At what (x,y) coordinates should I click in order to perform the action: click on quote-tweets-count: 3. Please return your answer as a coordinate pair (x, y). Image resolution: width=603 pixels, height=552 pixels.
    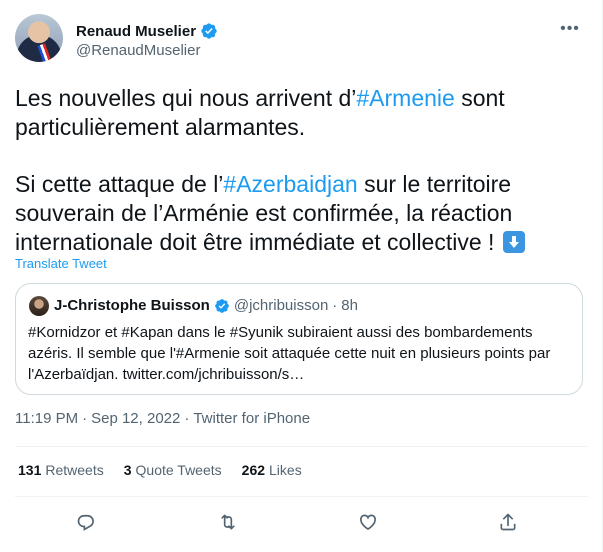
    Looking at the image, I should click on (127, 470).